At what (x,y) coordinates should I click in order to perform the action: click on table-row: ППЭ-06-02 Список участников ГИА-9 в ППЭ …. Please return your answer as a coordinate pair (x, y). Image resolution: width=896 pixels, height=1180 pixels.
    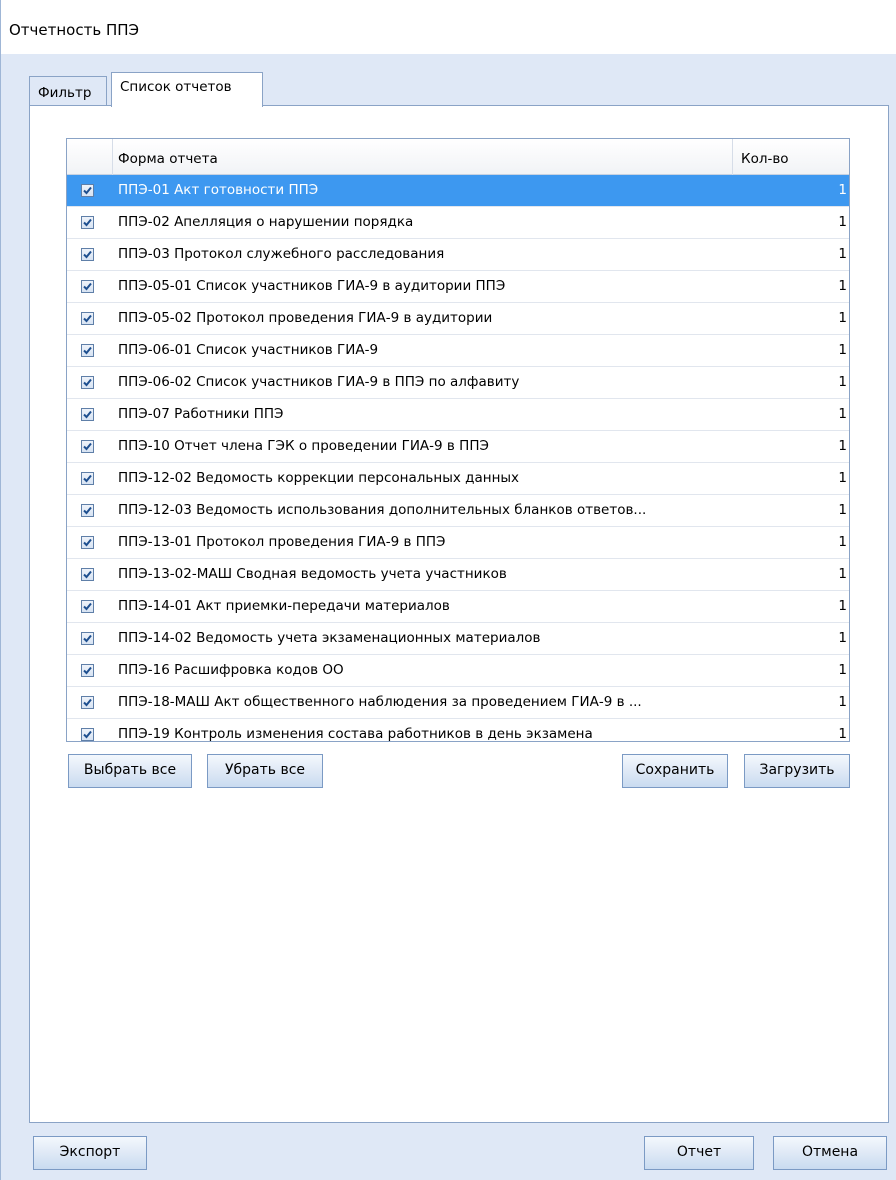
    Looking at the image, I should click on (458, 383).